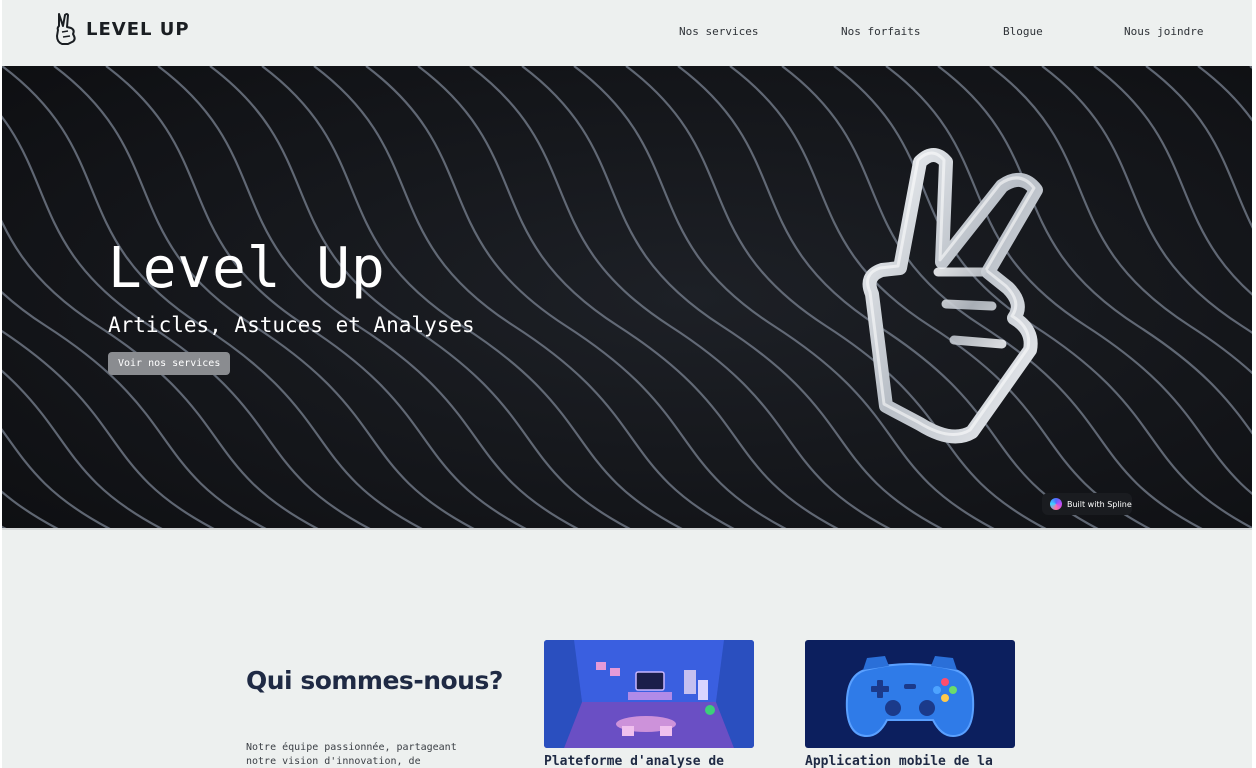 The height and width of the screenshot is (768, 1256). What do you see at coordinates (1023, 31) in the screenshot?
I see `nav-link-blogue: Blogue` at bounding box center [1023, 31].